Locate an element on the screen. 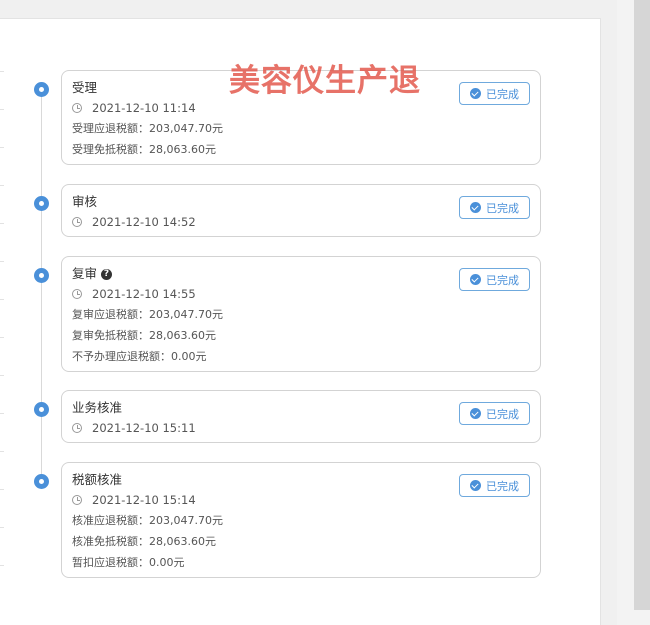 The width and height of the screenshot is (650, 625). step-detail: 核准应退税额：203,047.70元 is located at coordinates (147, 520).